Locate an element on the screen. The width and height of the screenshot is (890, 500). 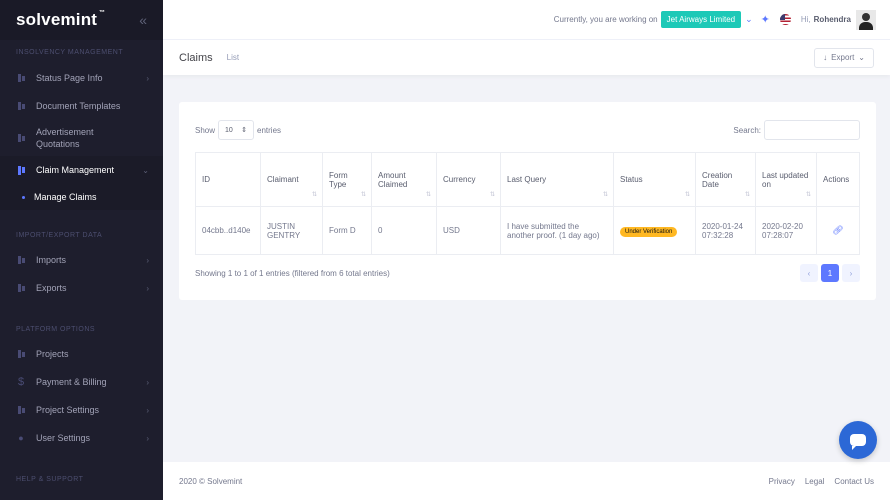
sidebar-item-label: Document Templates is located at coordinates (78, 106).